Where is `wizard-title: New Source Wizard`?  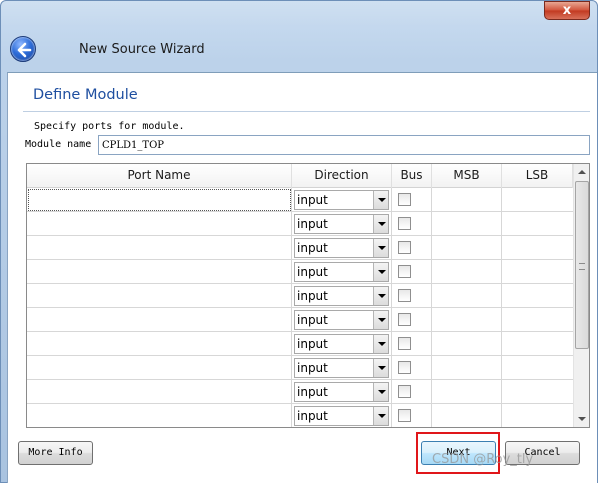
wizard-title: New Source Wizard is located at coordinates (142, 49).